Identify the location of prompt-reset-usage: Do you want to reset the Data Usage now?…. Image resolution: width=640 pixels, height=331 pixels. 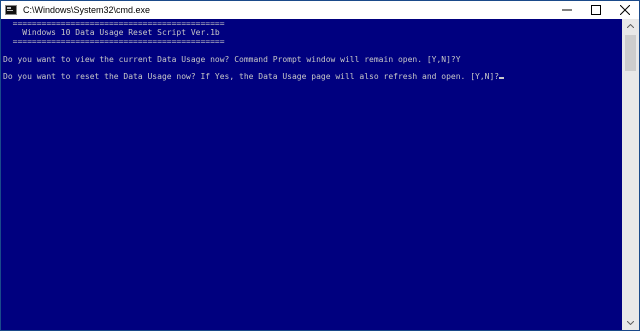
(251, 77).